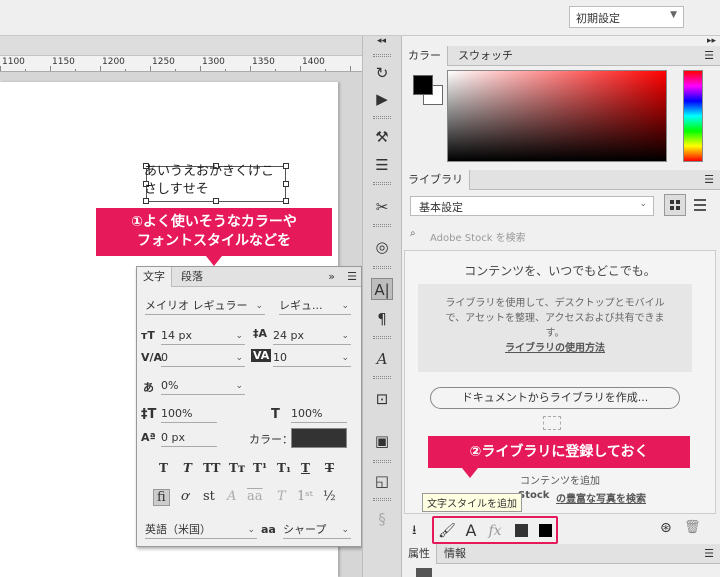 The height and width of the screenshot is (577, 720). What do you see at coordinates (382, 481) in the screenshot?
I see `layer-comps-icon: ◱` at bounding box center [382, 481].